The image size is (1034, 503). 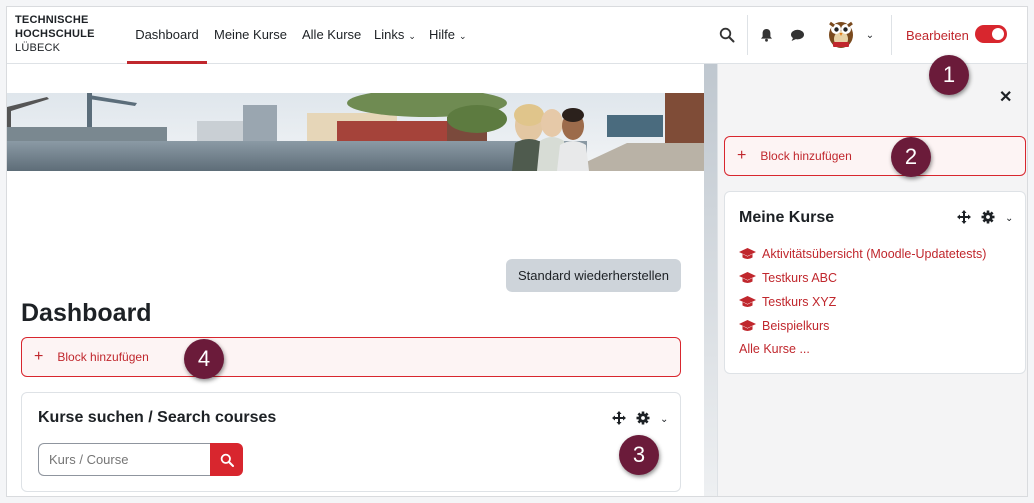 What do you see at coordinates (841, 33) in the screenshot?
I see `owl-avatar` at bounding box center [841, 33].